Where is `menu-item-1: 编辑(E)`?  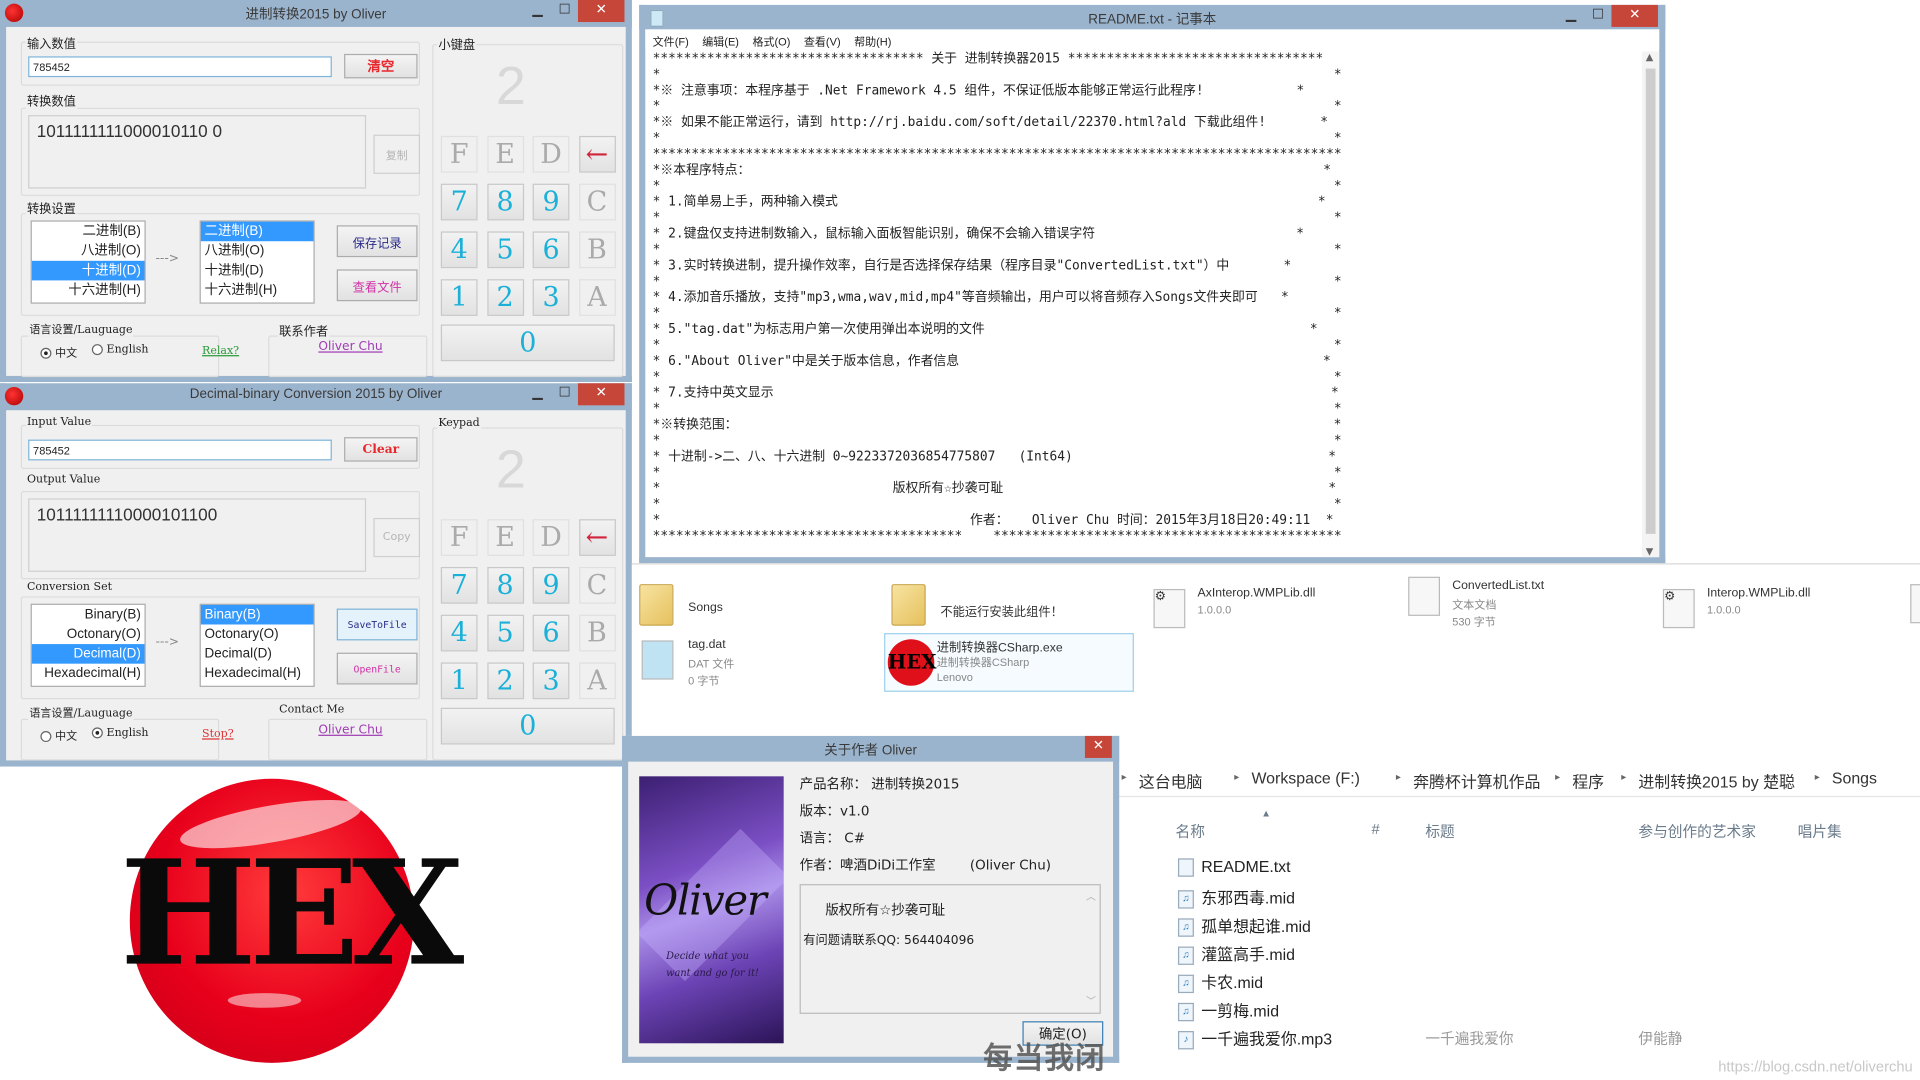 menu-item-1: 编辑(E) is located at coordinates (720, 41).